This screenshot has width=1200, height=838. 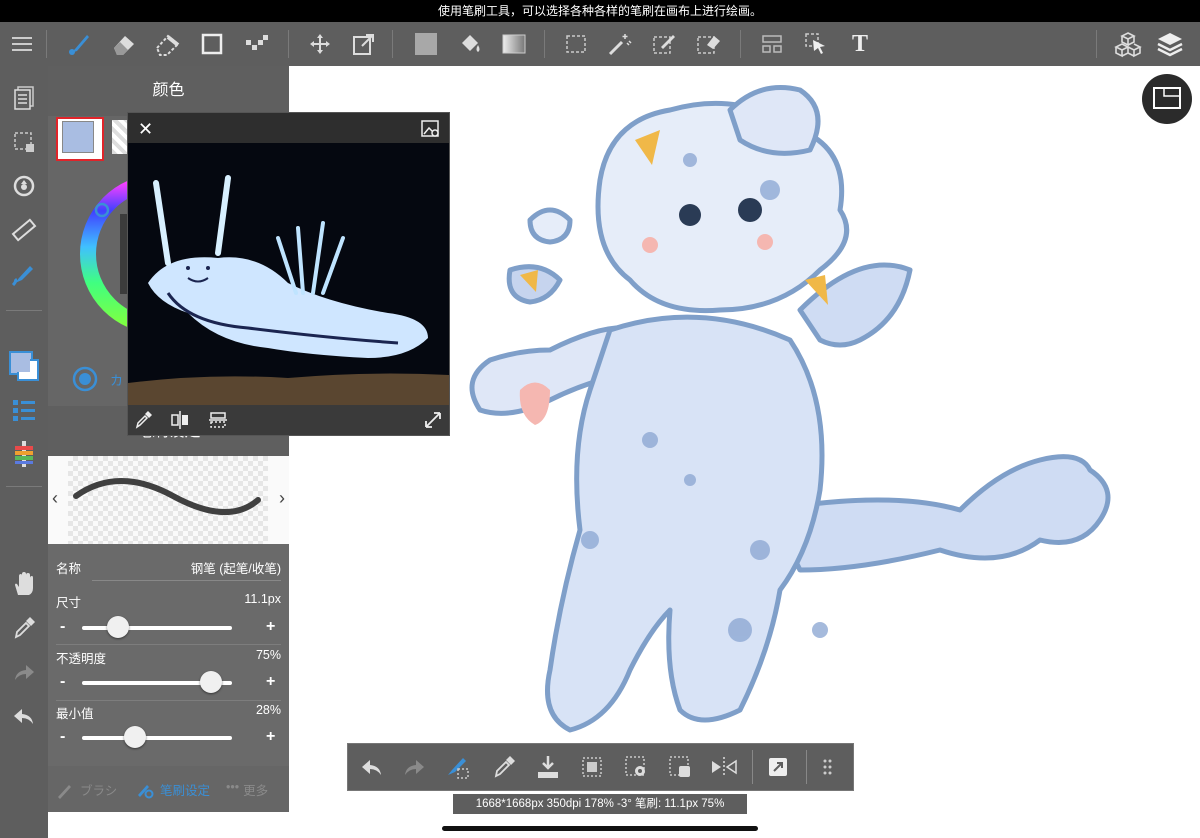 What do you see at coordinates (185, 791) in the screenshot?
I see `tab-brush-settings-label: 笔刷设定` at bounding box center [185, 791].